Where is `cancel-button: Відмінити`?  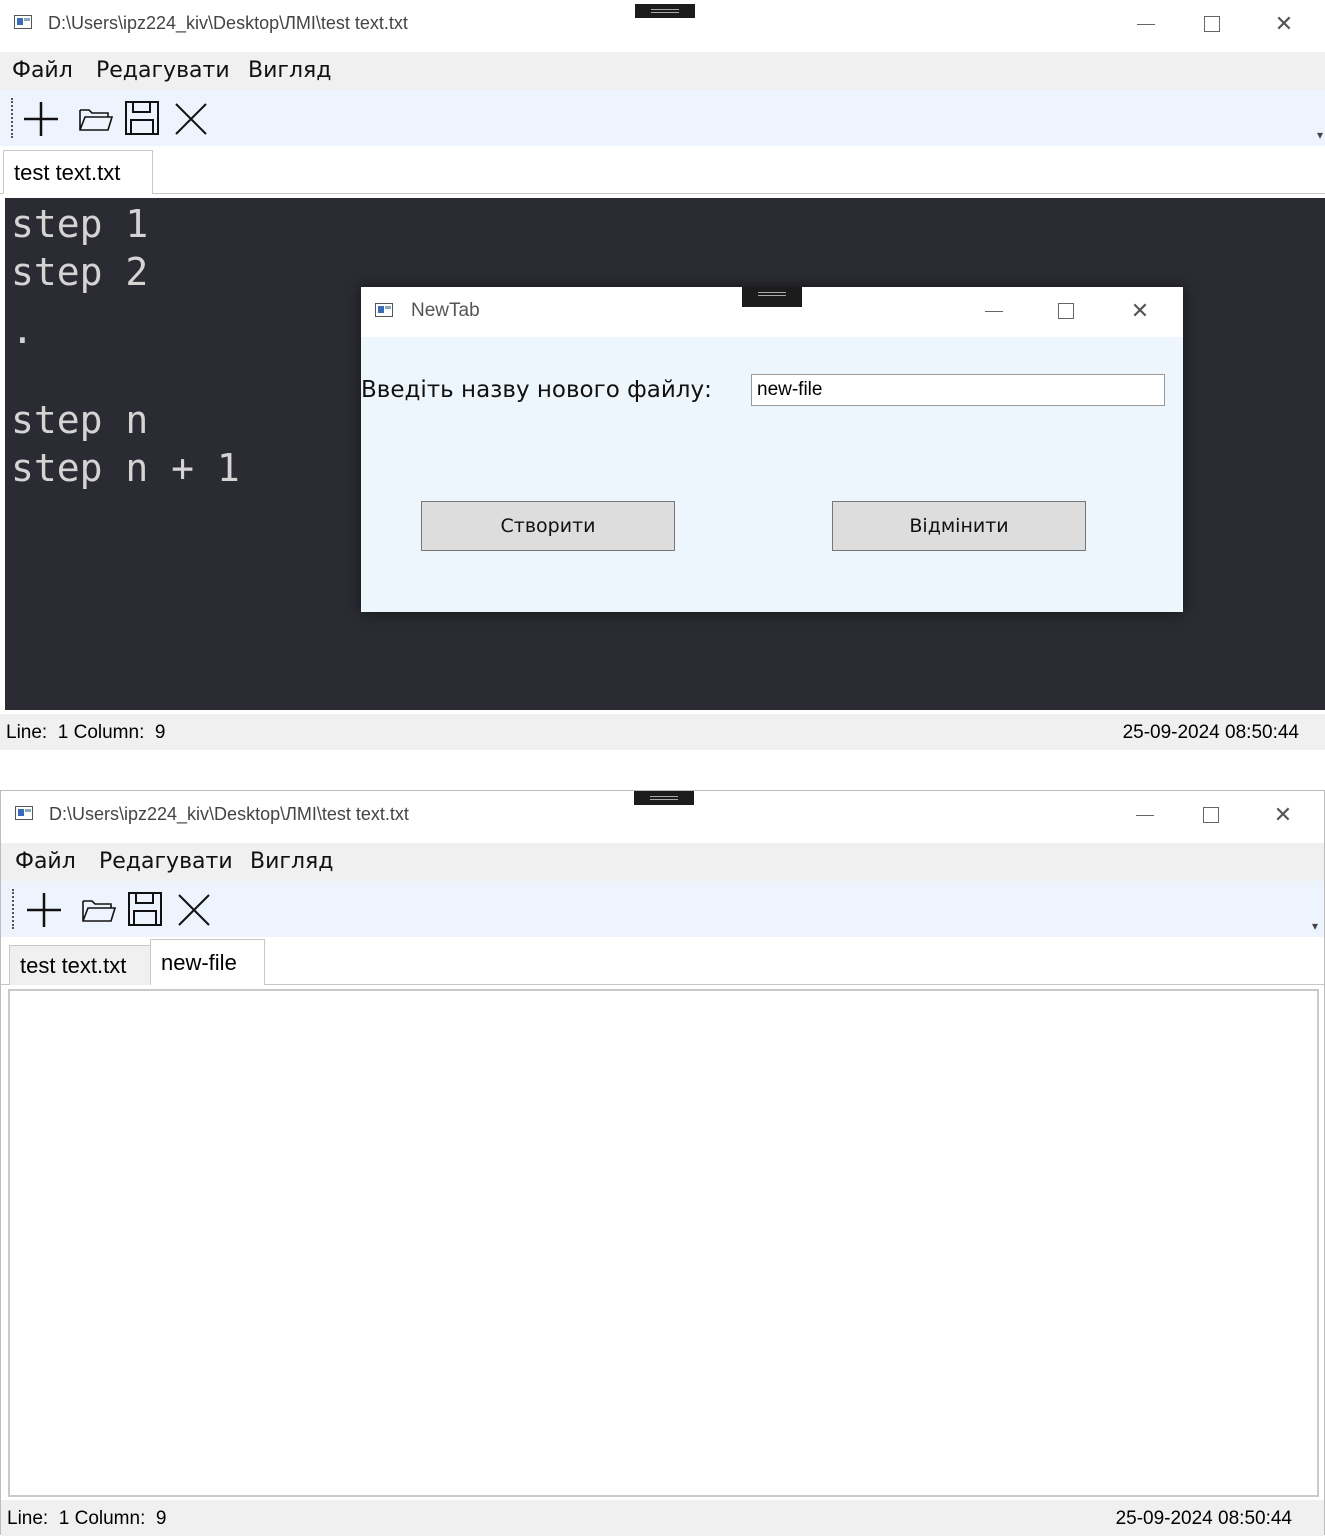 cancel-button: Відмінити is located at coordinates (959, 526).